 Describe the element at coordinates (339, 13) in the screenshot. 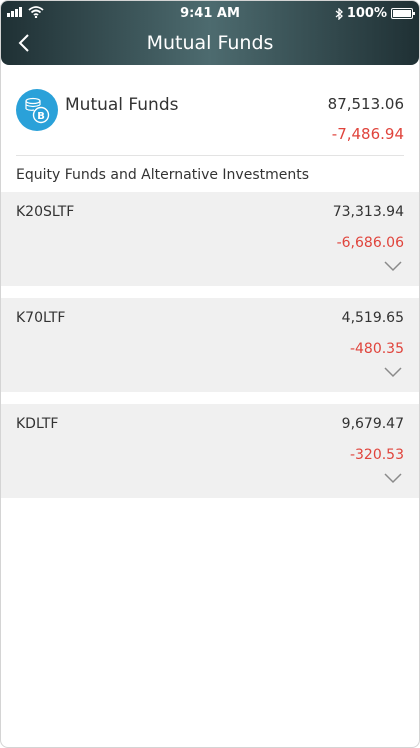

I see `bluetooth-icon` at that location.